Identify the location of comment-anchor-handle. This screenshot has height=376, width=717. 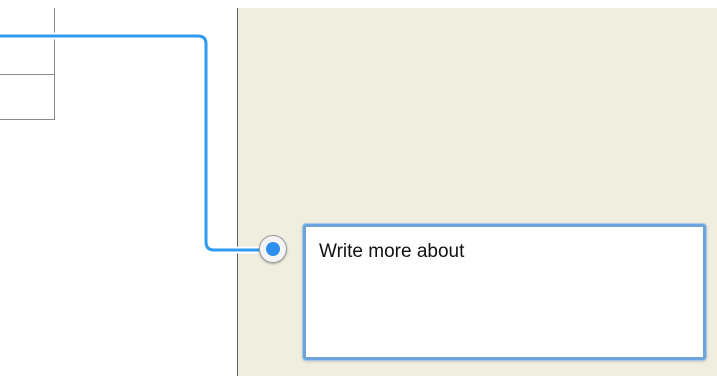
(273, 249).